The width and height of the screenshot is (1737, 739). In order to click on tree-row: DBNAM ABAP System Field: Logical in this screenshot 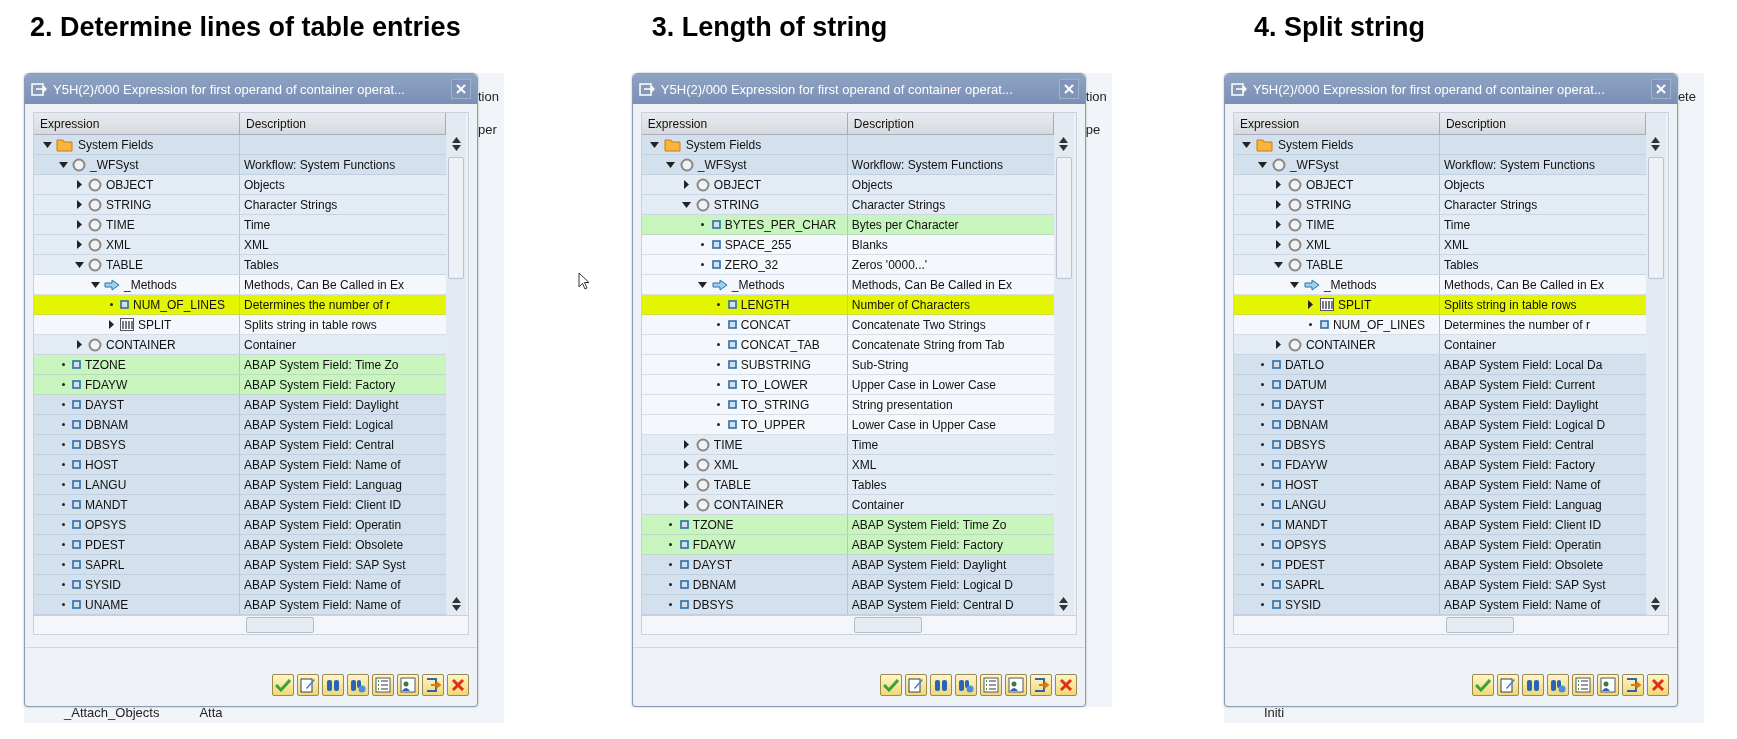, I will do `click(240, 425)`.